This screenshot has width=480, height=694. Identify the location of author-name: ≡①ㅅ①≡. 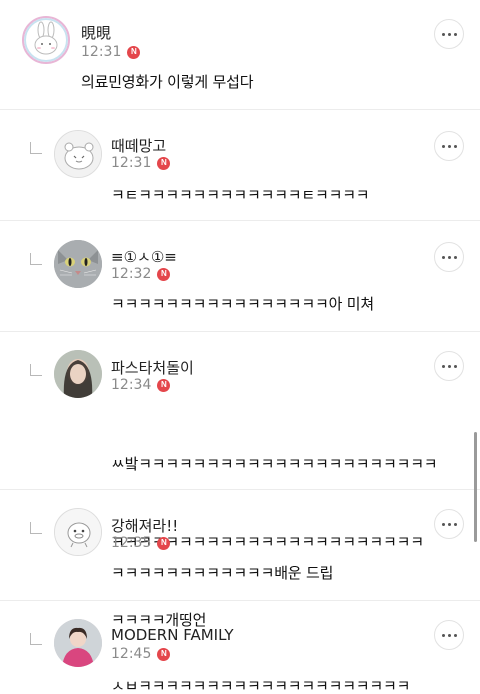
(144, 256).